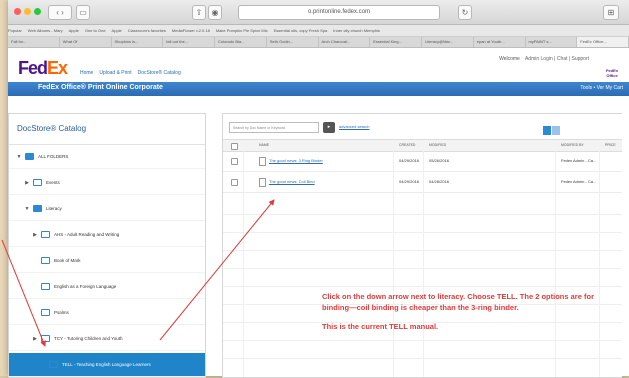 The height and width of the screenshot is (378, 629). Describe the element at coordinates (53, 182) in the screenshot. I see `folder-label: Events` at that location.